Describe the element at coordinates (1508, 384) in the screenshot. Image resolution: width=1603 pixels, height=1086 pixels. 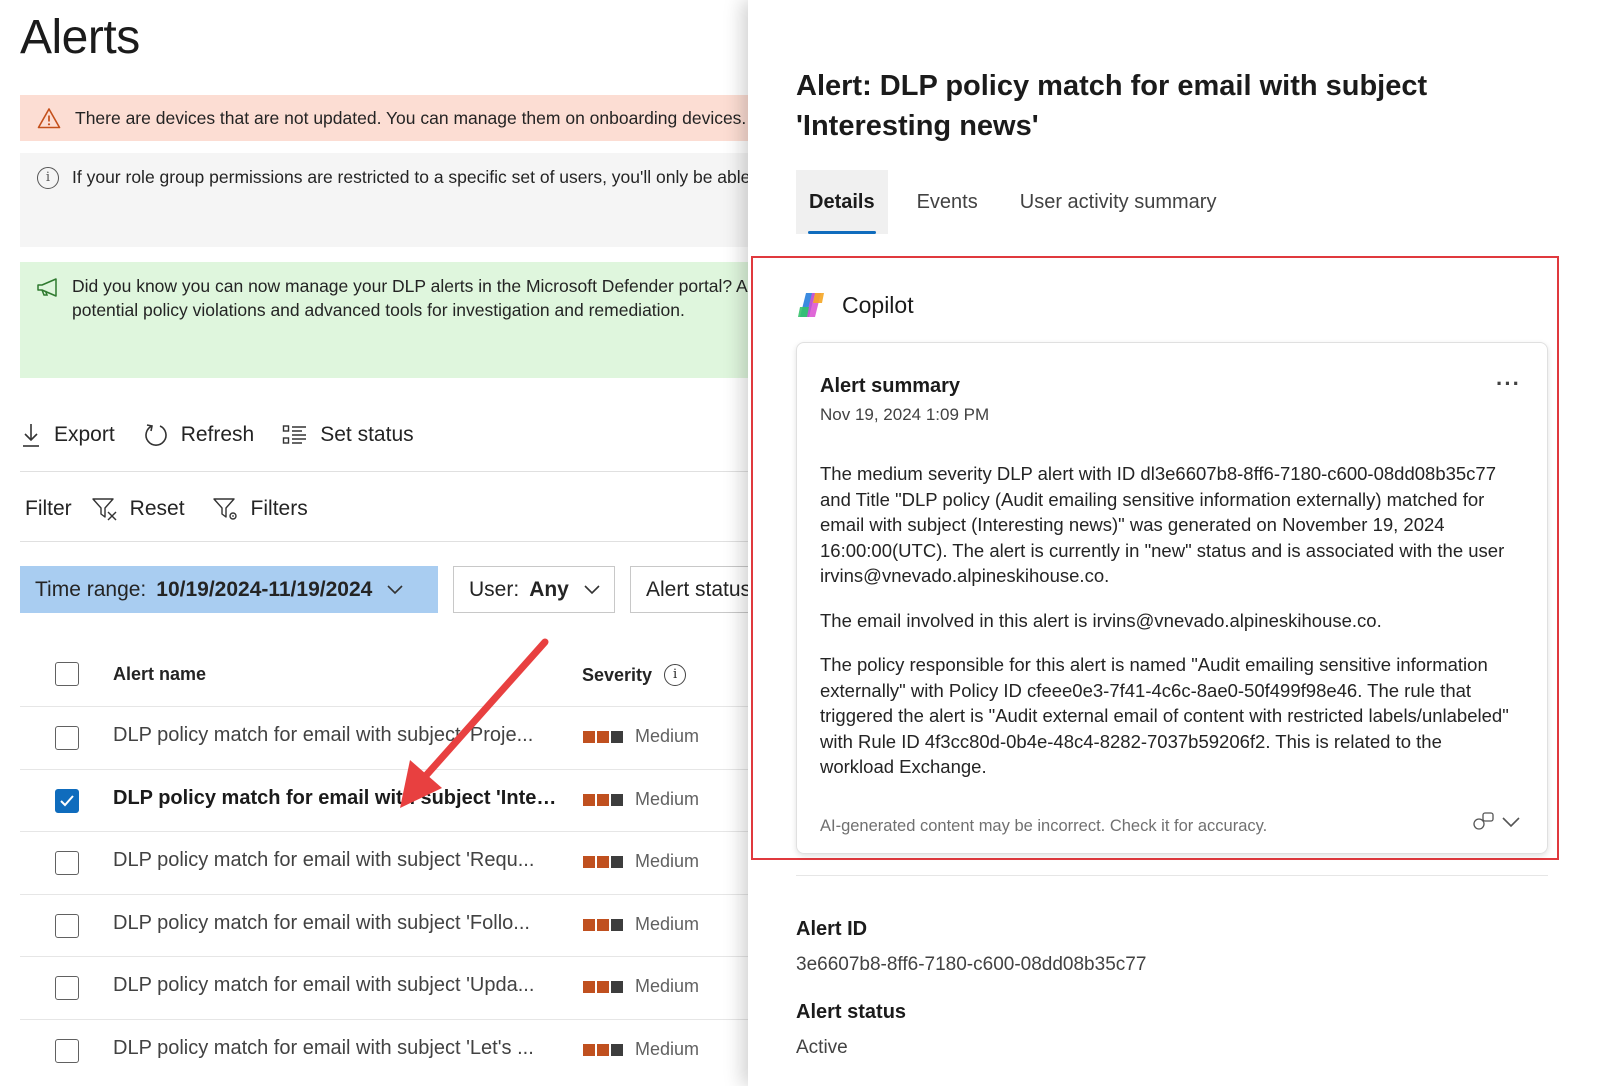
I see `more-options-icon: ···` at that location.